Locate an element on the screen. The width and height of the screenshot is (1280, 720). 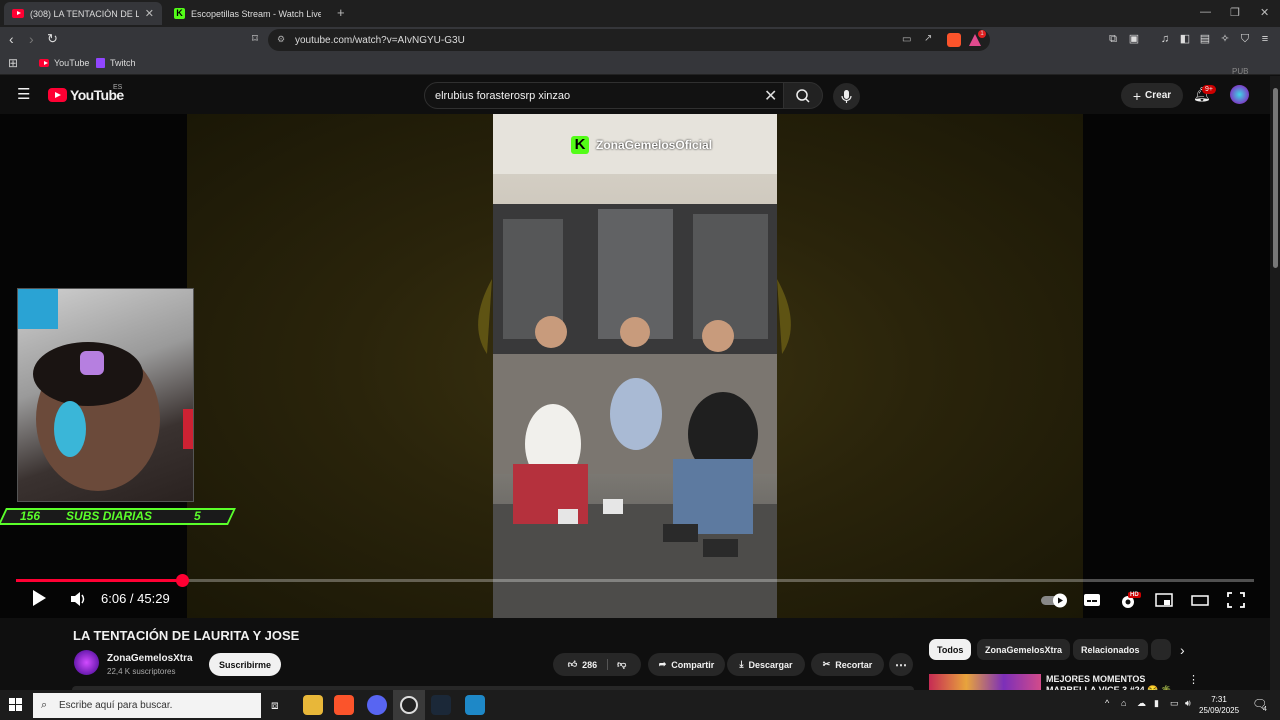
channel-name: ZonaGemelosXtra is located at coordinates (150, 658).